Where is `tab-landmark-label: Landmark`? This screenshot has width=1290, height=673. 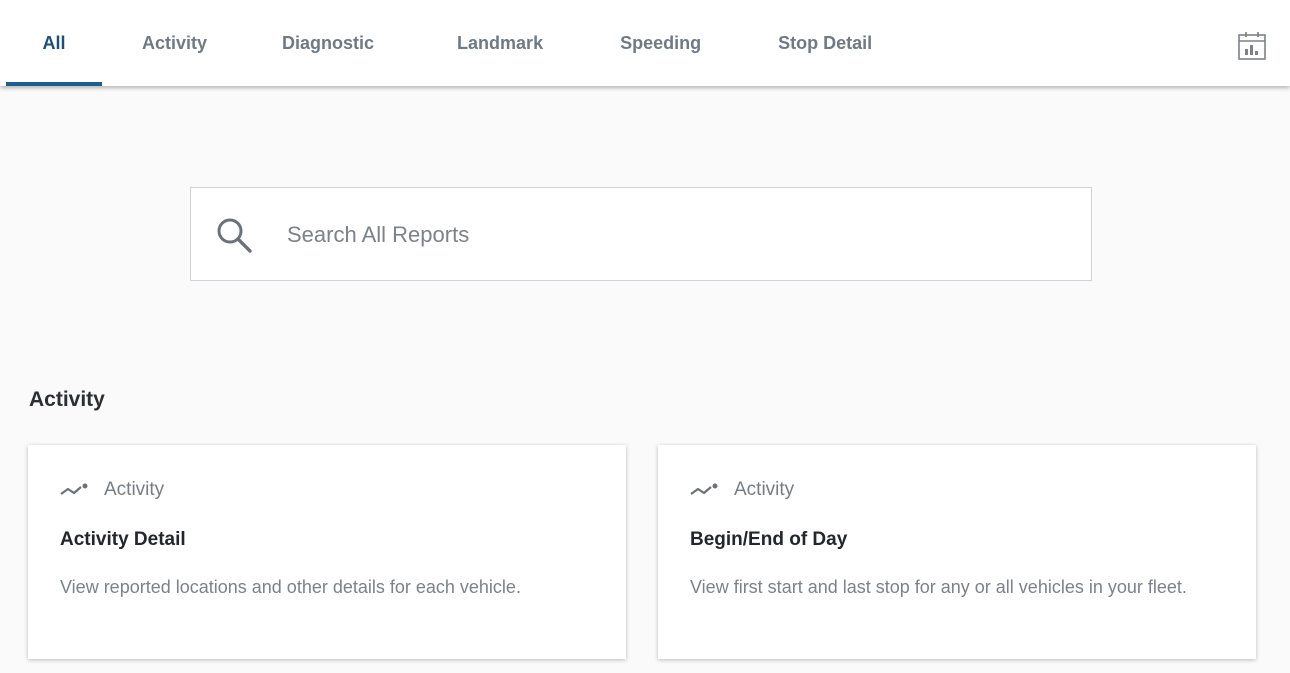
tab-landmark-label: Landmark is located at coordinates (500, 42).